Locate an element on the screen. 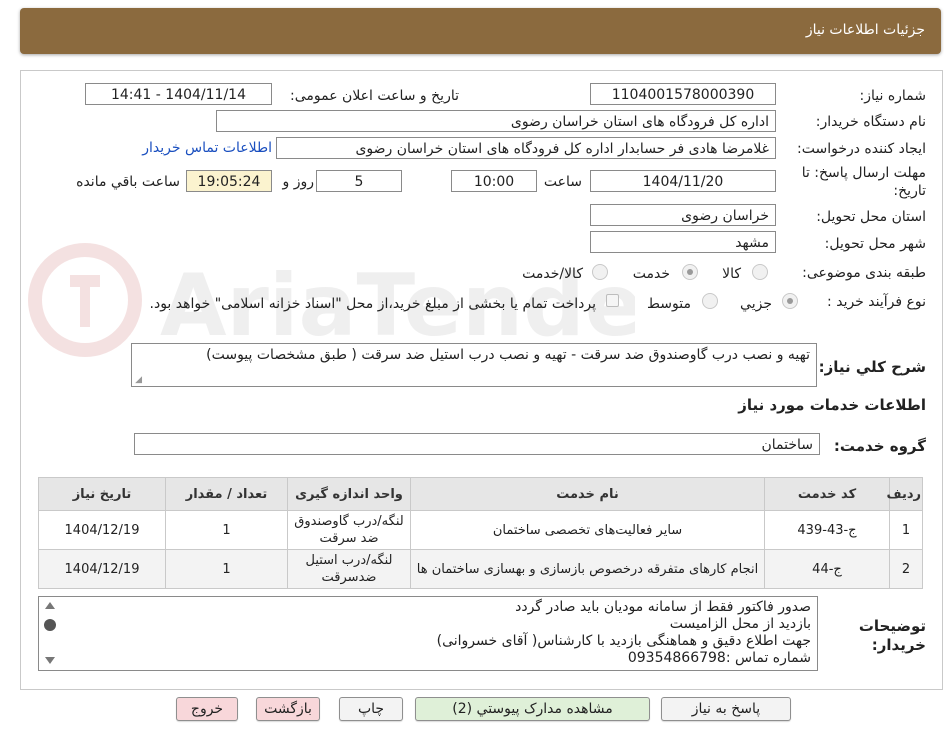 The image size is (944, 741). category-radio-service is located at coordinates (690, 272).